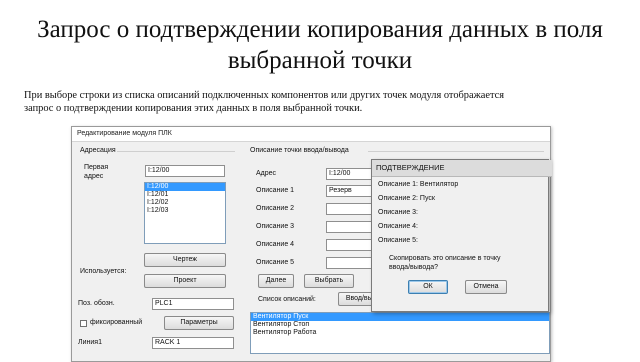  I want to click on io-point-group-label: Описание точки ввода/вывода, so click(299, 150).